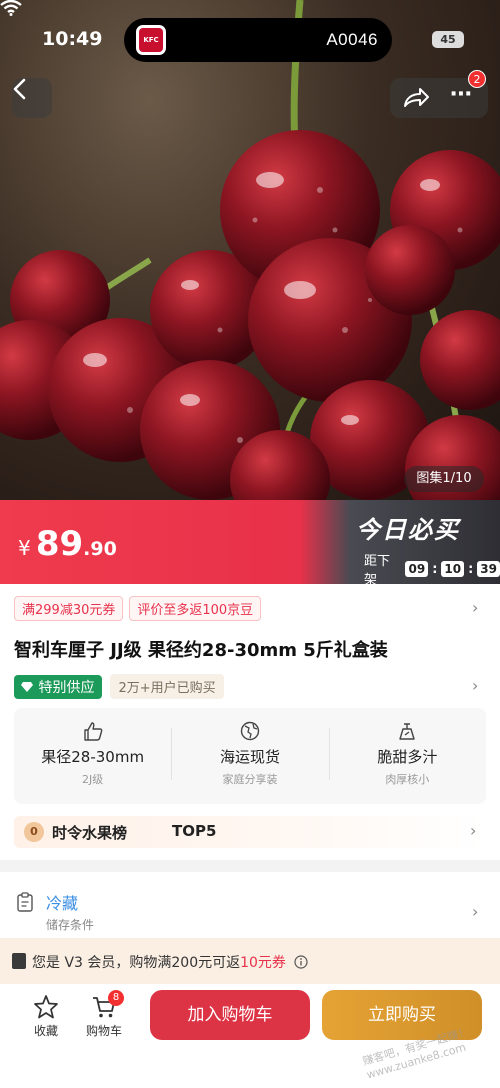  What do you see at coordinates (377, 571) in the screenshot?
I see `countdown-label: 距下架` at bounding box center [377, 571].